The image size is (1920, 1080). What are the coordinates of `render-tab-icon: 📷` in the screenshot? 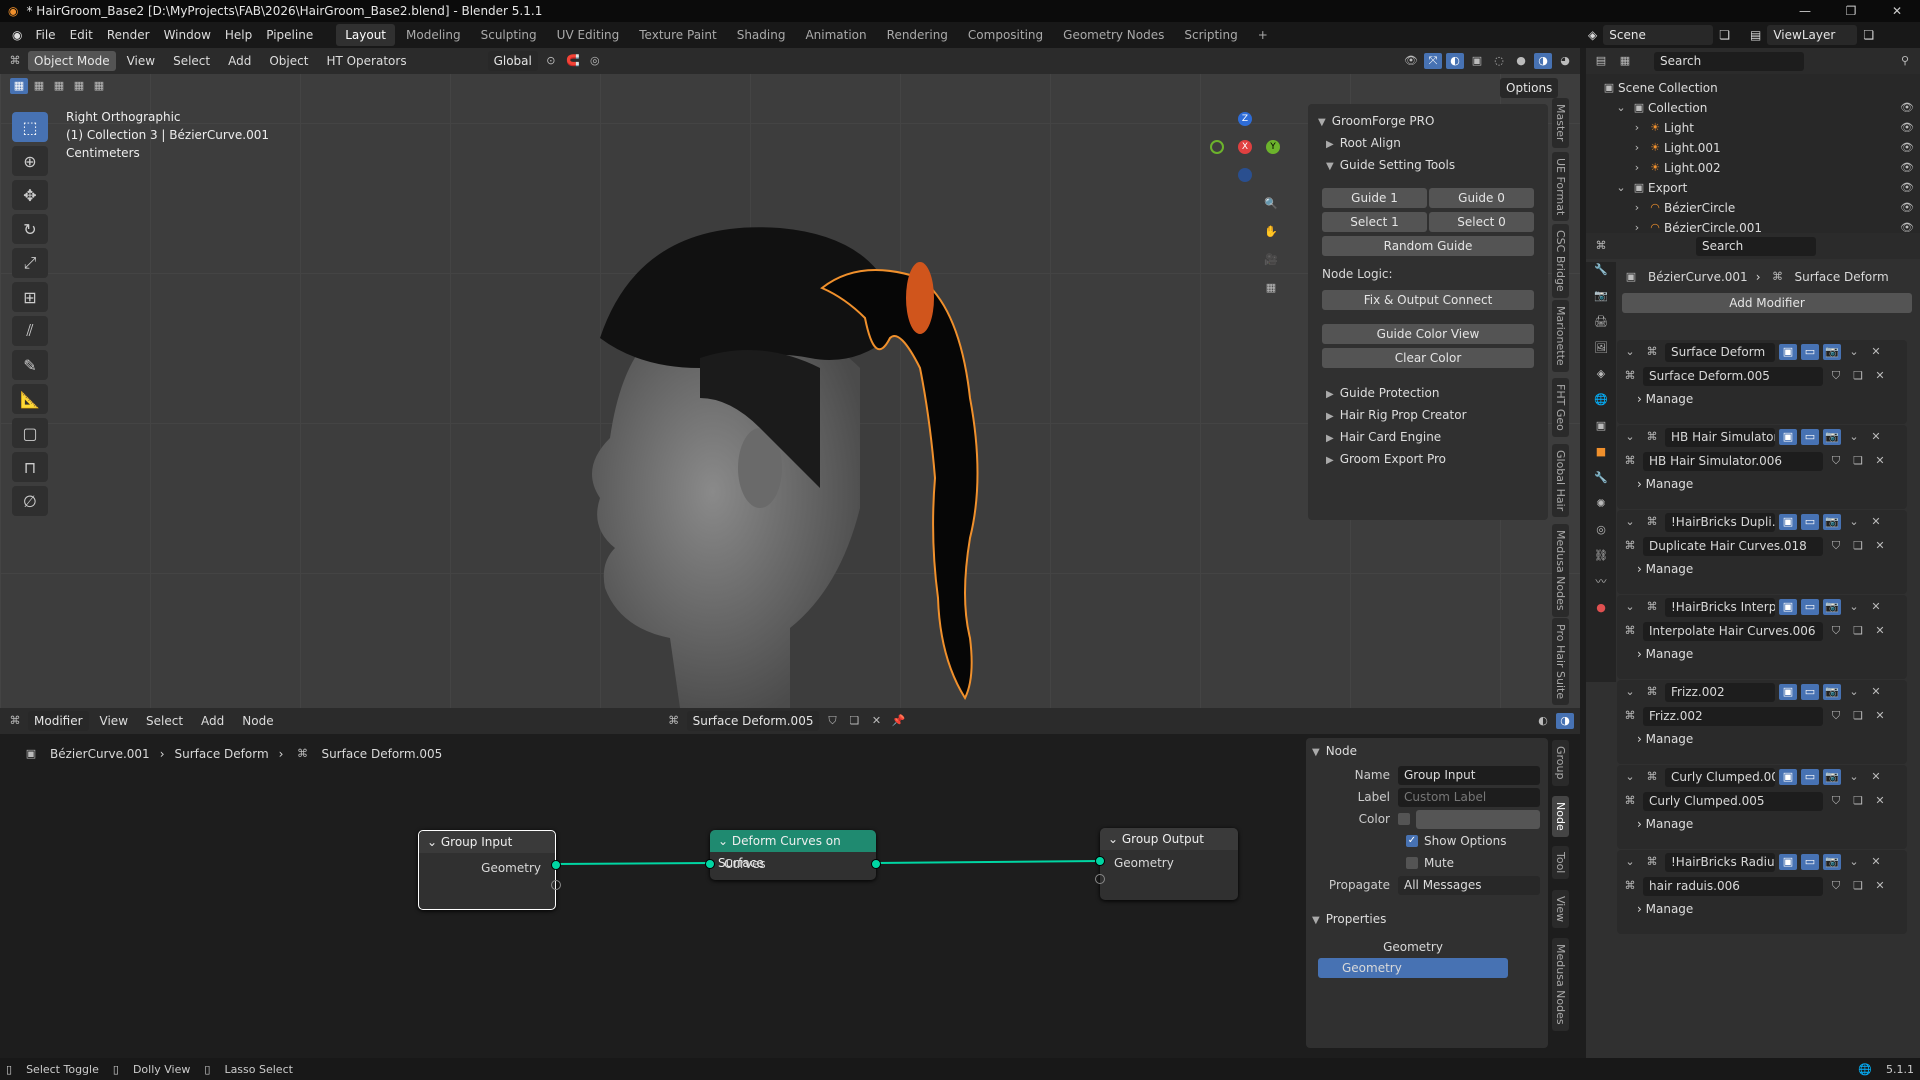 It's located at (1601, 301).